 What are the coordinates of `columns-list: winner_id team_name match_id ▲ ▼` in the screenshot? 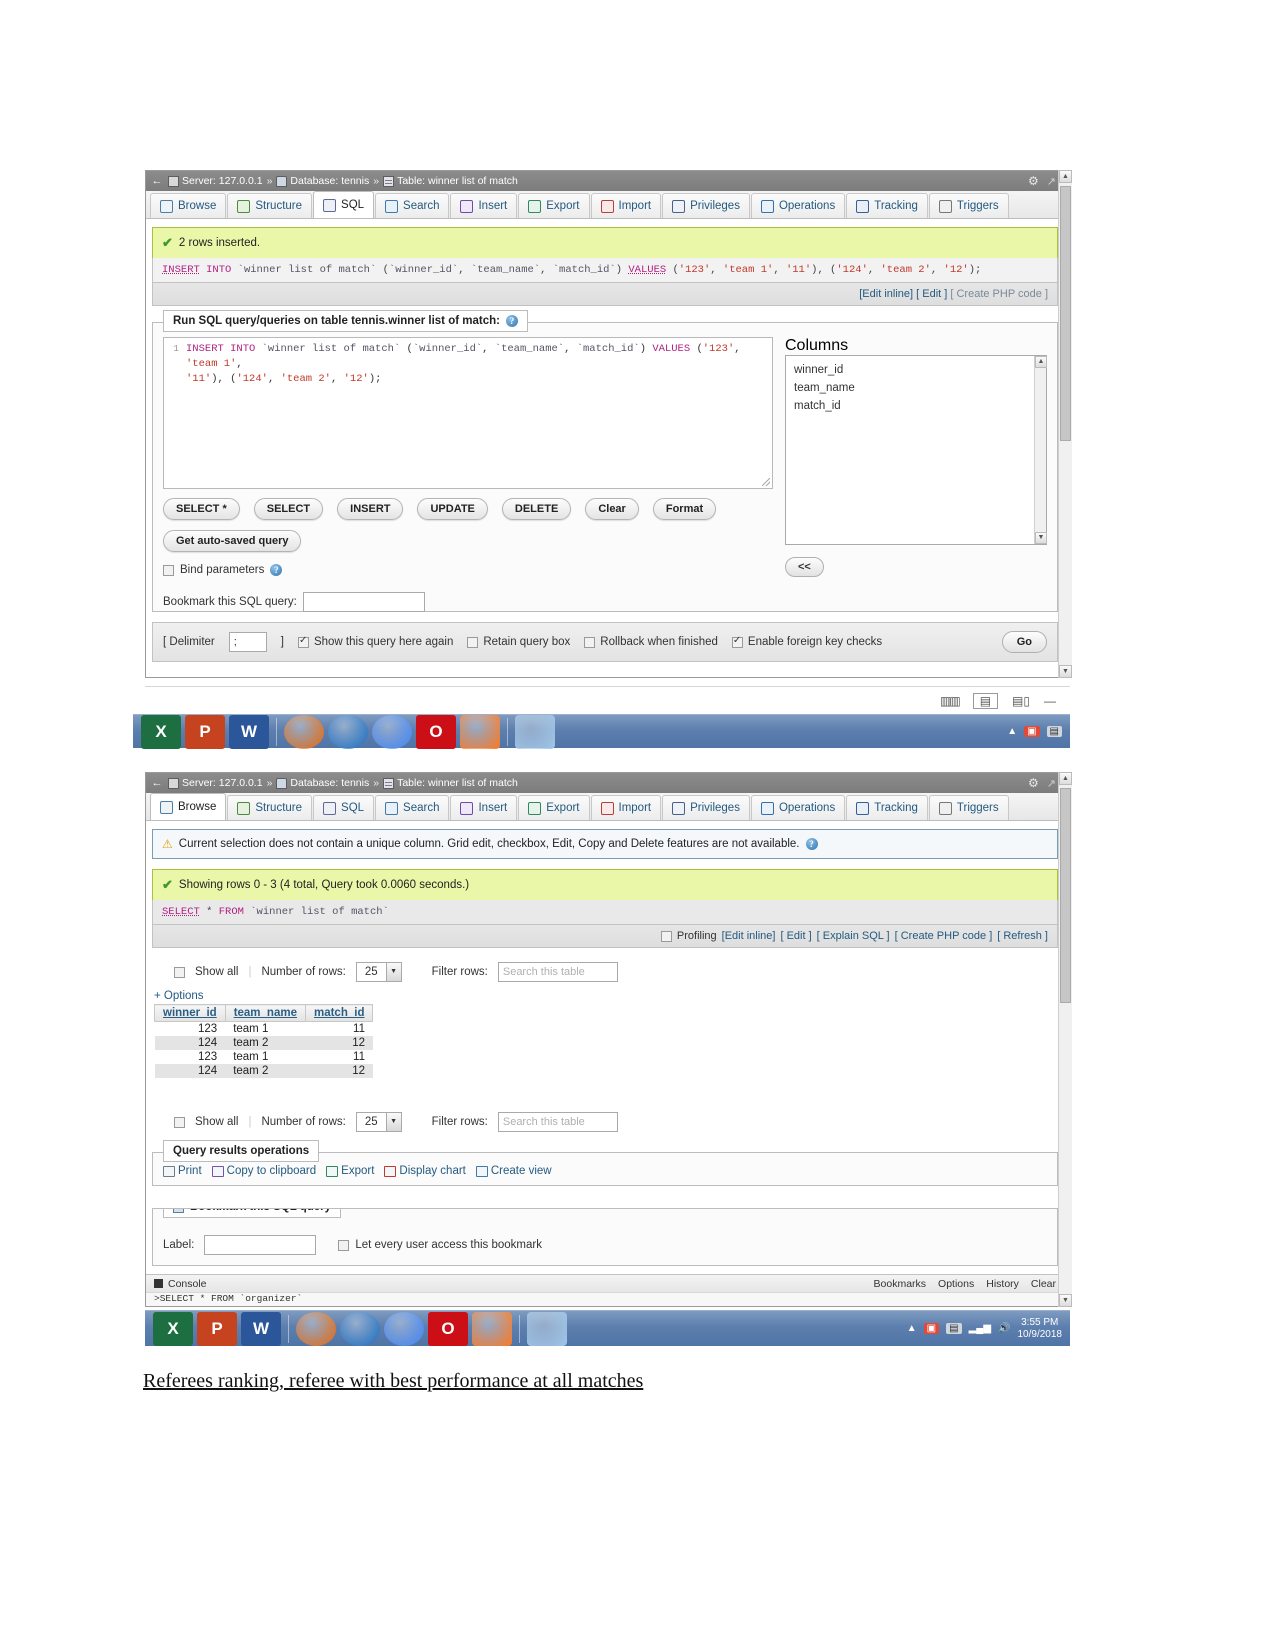 It's located at (916, 450).